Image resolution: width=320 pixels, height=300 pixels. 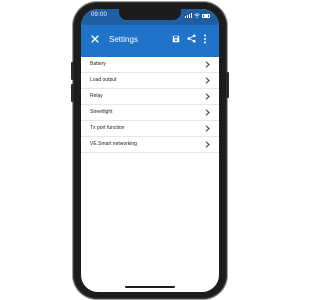 I want to click on settings-item-battery: Battery, so click(x=150, y=65).